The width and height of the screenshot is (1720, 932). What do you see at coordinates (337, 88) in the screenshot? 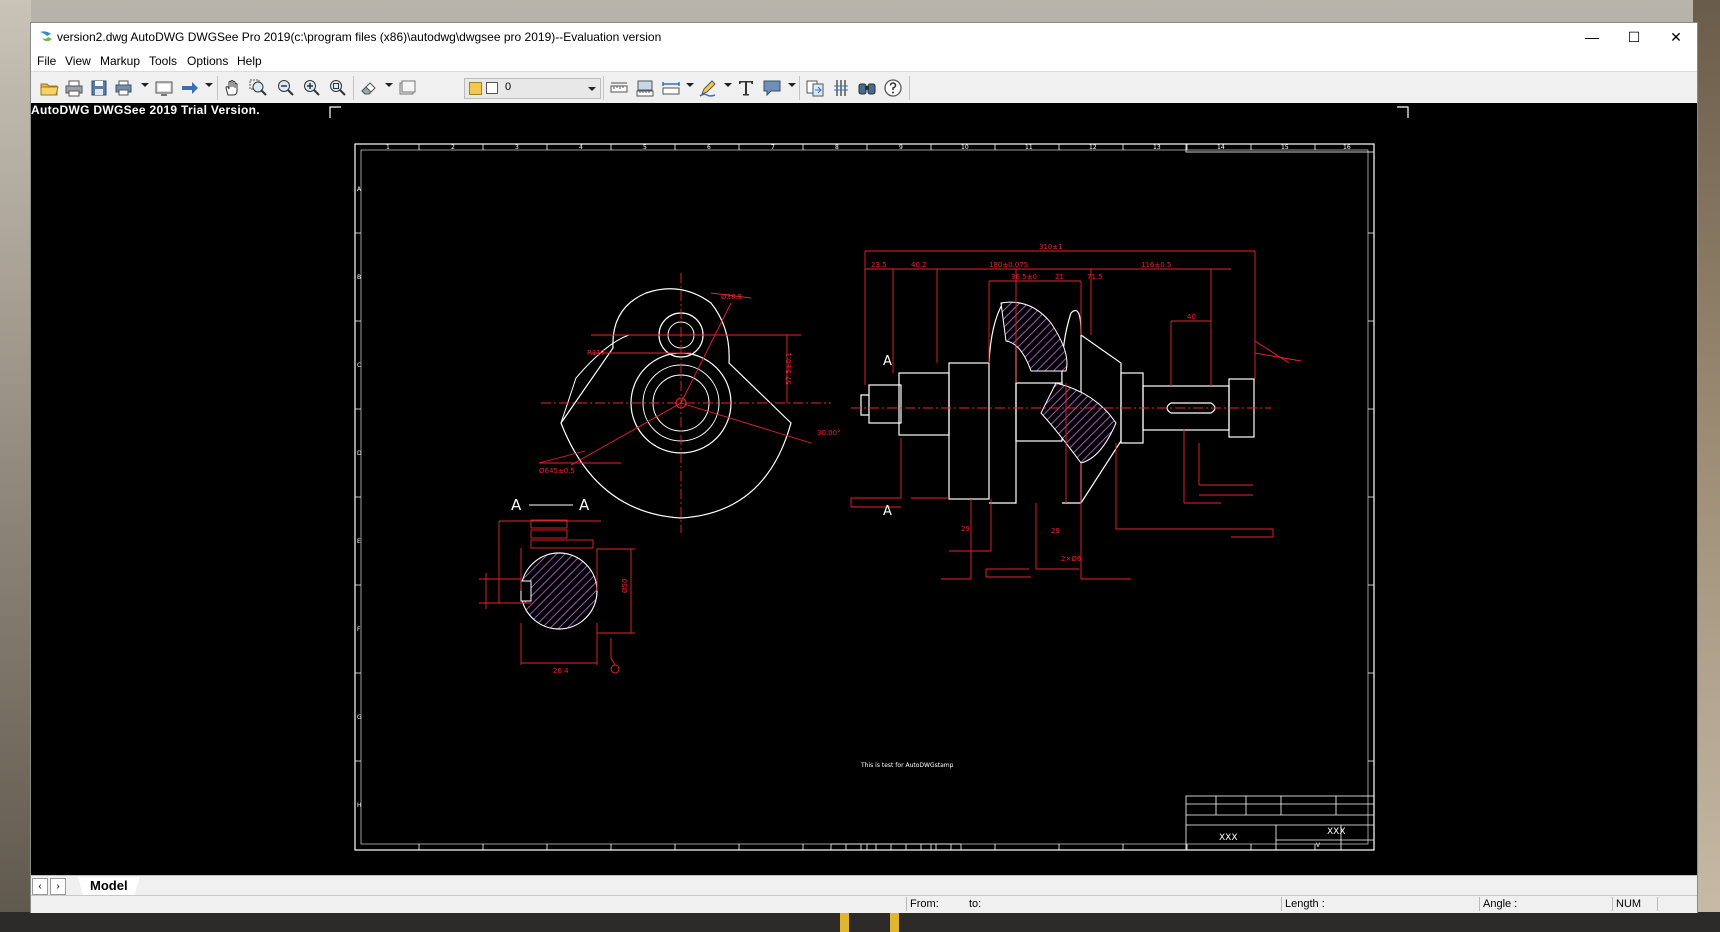
I see `zoom-extents-icon` at bounding box center [337, 88].